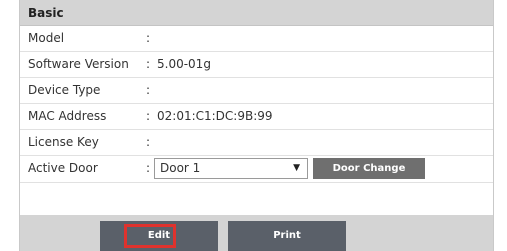  Describe the element at coordinates (256, 13) in the screenshot. I see `section-header: Basic` at that location.